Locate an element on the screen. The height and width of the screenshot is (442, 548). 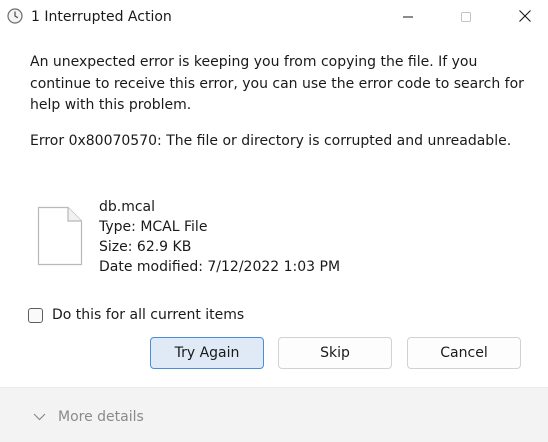
close-icon is located at coordinates (525, 17).